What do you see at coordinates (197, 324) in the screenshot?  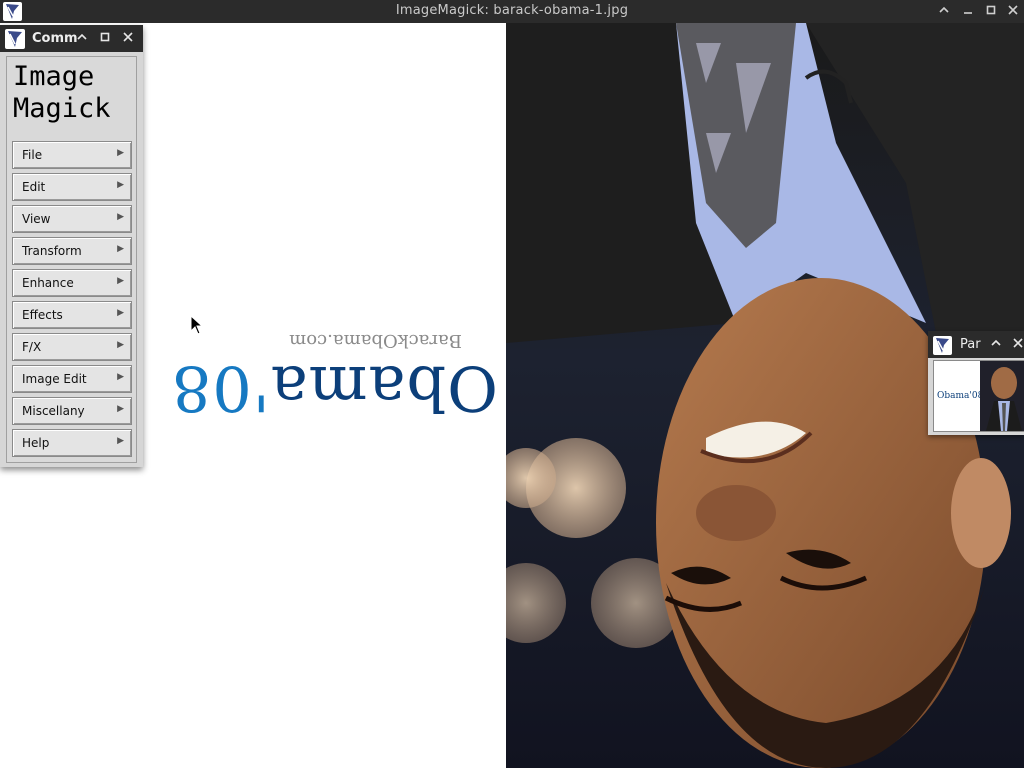 I see `mouse-cursor-icon` at bounding box center [197, 324].